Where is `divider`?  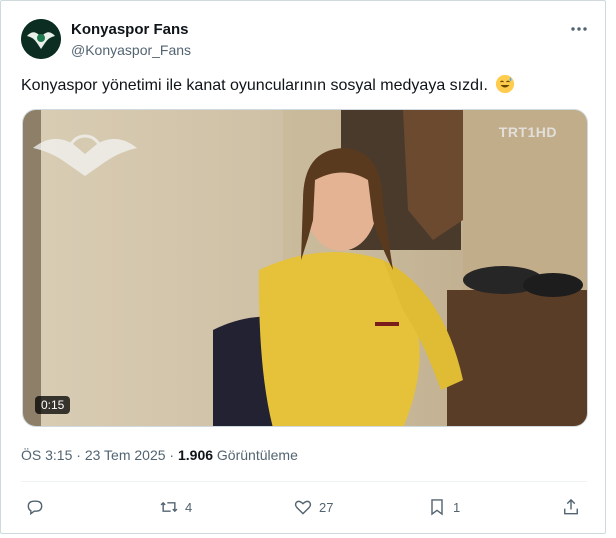
divider is located at coordinates (304, 481).